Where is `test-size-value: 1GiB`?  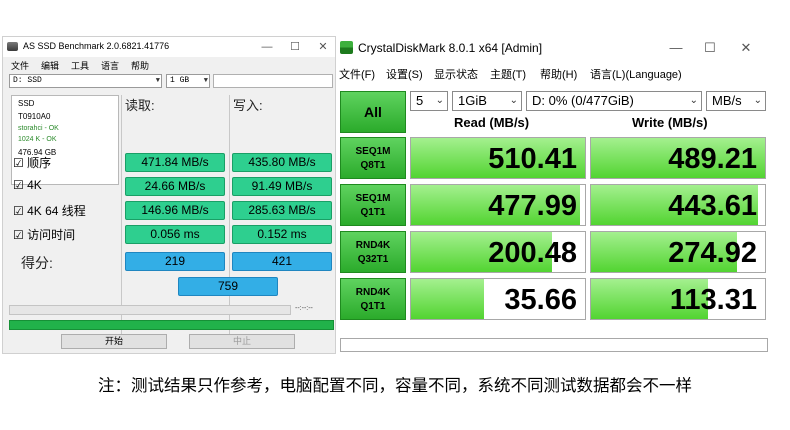
test-size-value: 1GiB is located at coordinates (472, 100).